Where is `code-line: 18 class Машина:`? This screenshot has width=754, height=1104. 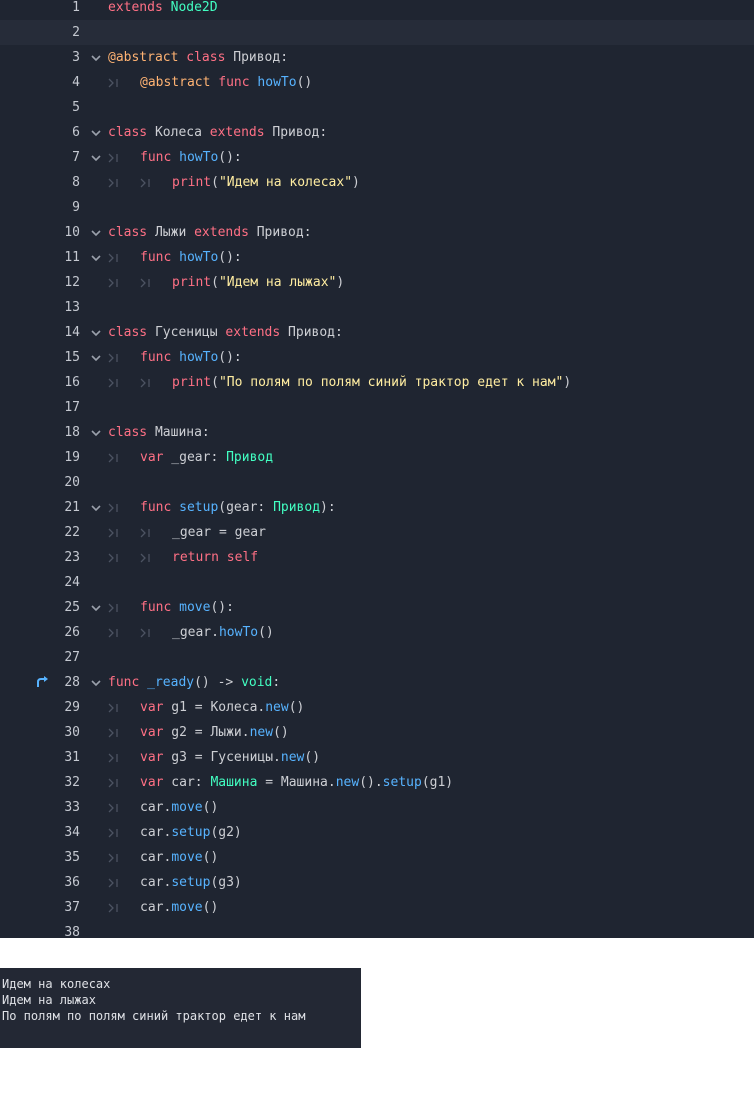 code-line: 18 class Машина: is located at coordinates (377, 432).